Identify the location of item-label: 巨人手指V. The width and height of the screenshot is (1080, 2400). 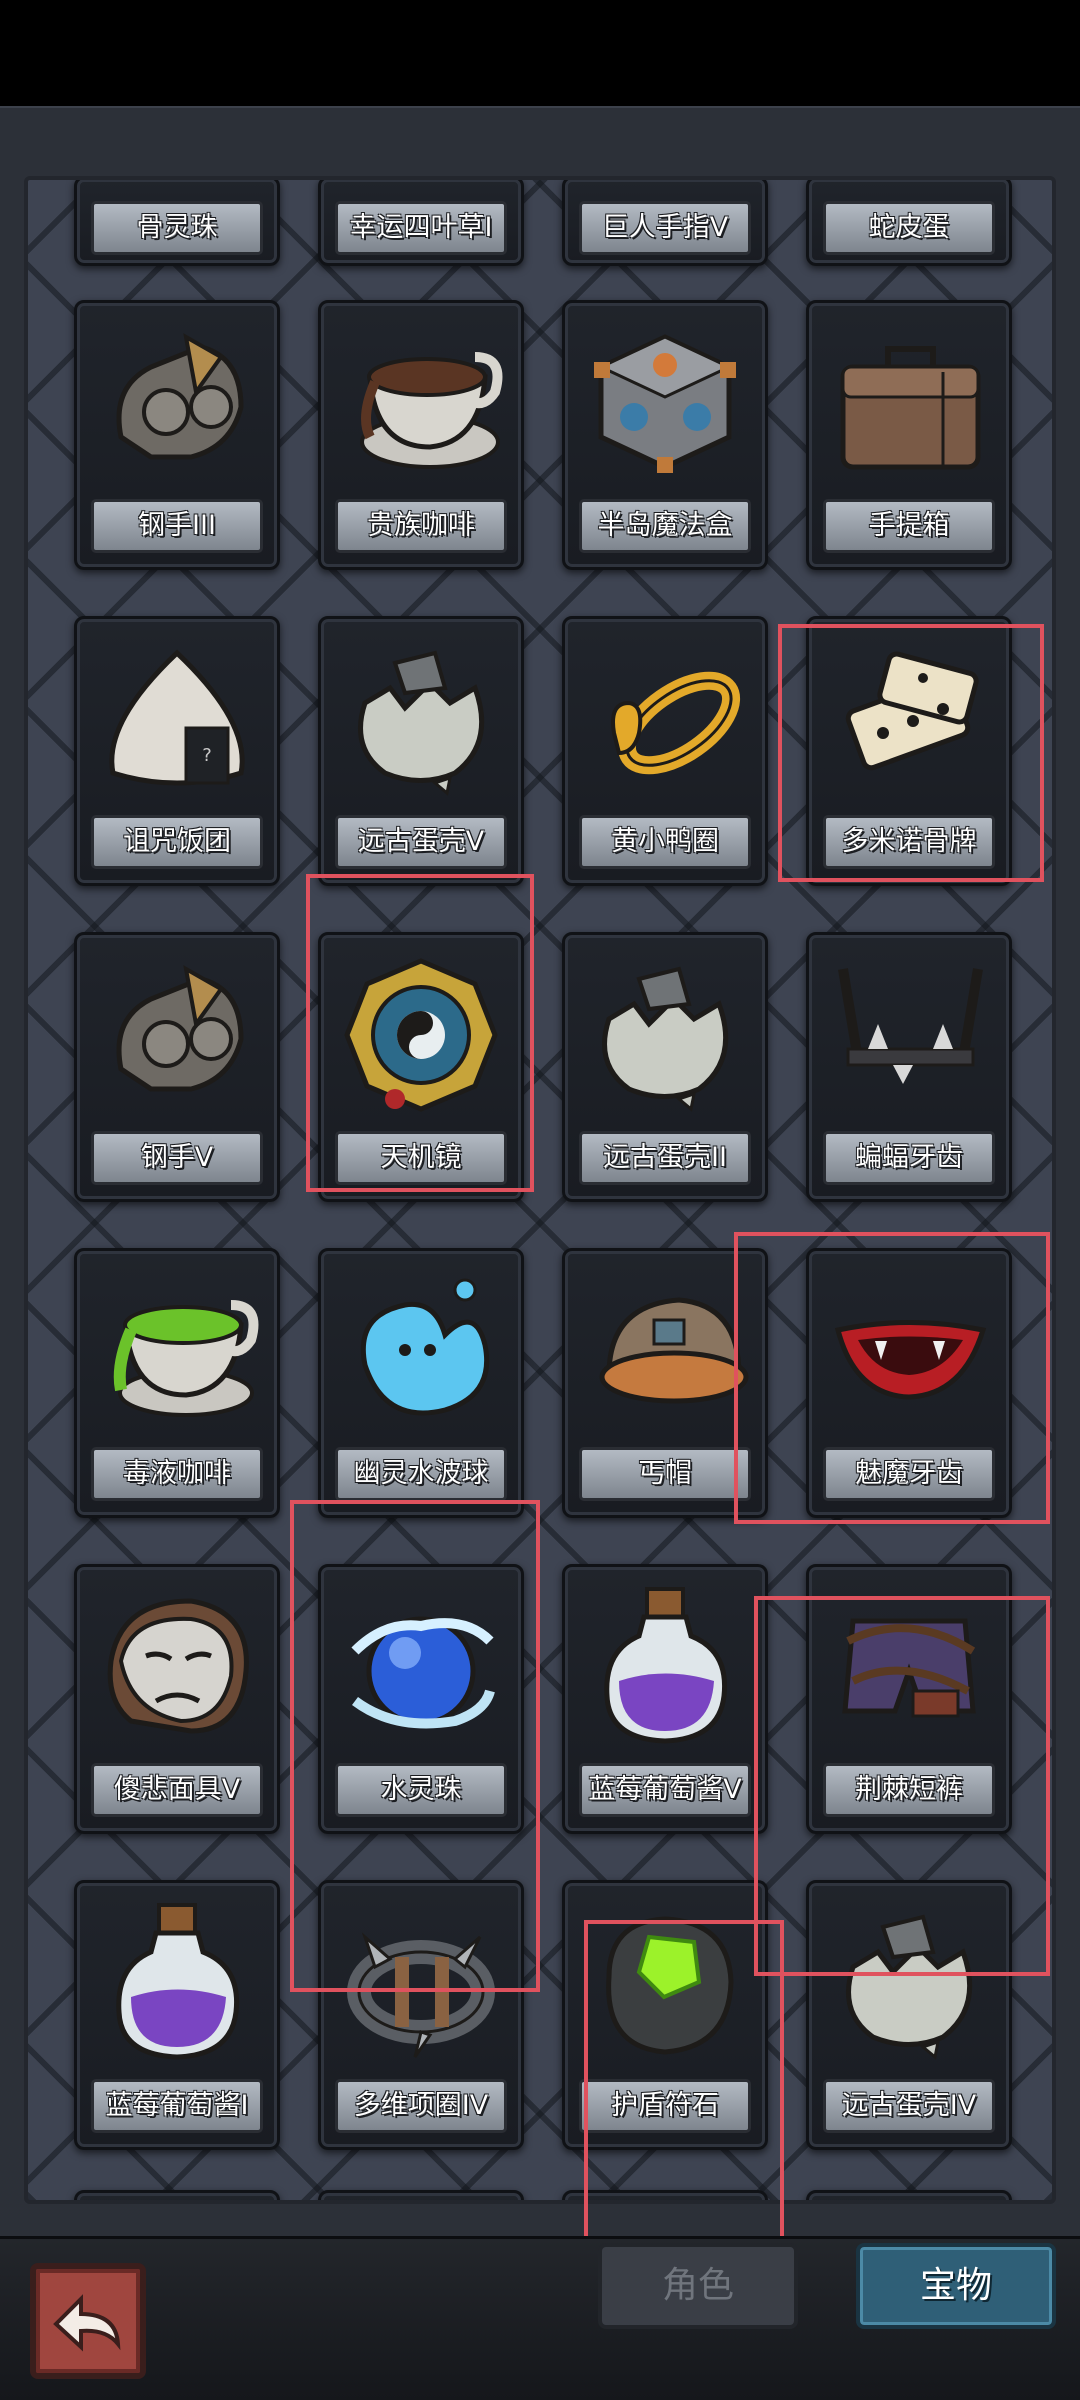
(665, 228).